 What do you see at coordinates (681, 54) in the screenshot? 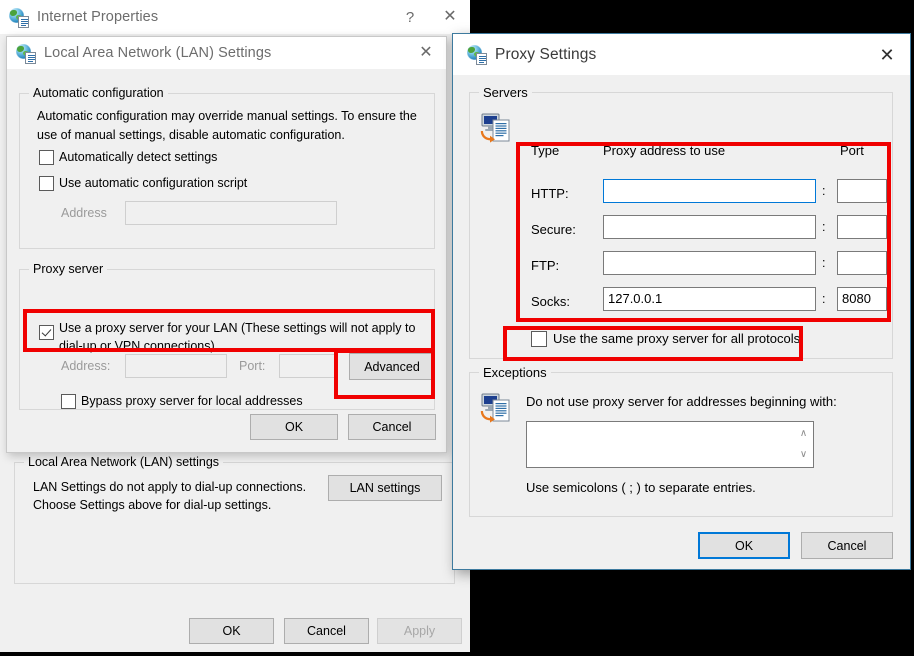
I see `proxy-settings-titlebar: Proxy Settings ✕` at bounding box center [681, 54].